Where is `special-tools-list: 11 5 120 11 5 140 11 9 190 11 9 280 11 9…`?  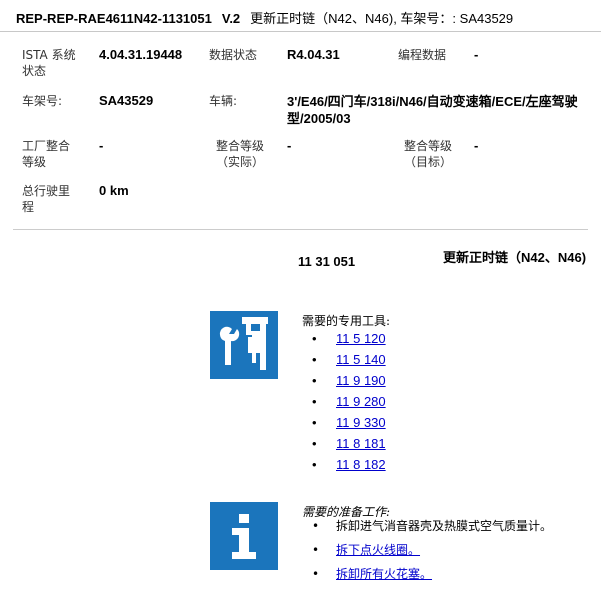
special-tools-list: 11 5 120 11 5 140 11 9 190 11 9 280 11 9… is located at coordinates (349, 401).